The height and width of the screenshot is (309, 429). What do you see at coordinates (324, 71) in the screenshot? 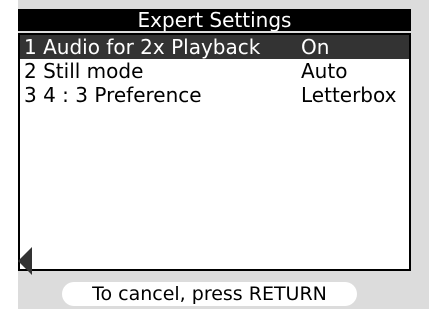
I see `menu-item-value: Auto` at bounding box center [324, 71].